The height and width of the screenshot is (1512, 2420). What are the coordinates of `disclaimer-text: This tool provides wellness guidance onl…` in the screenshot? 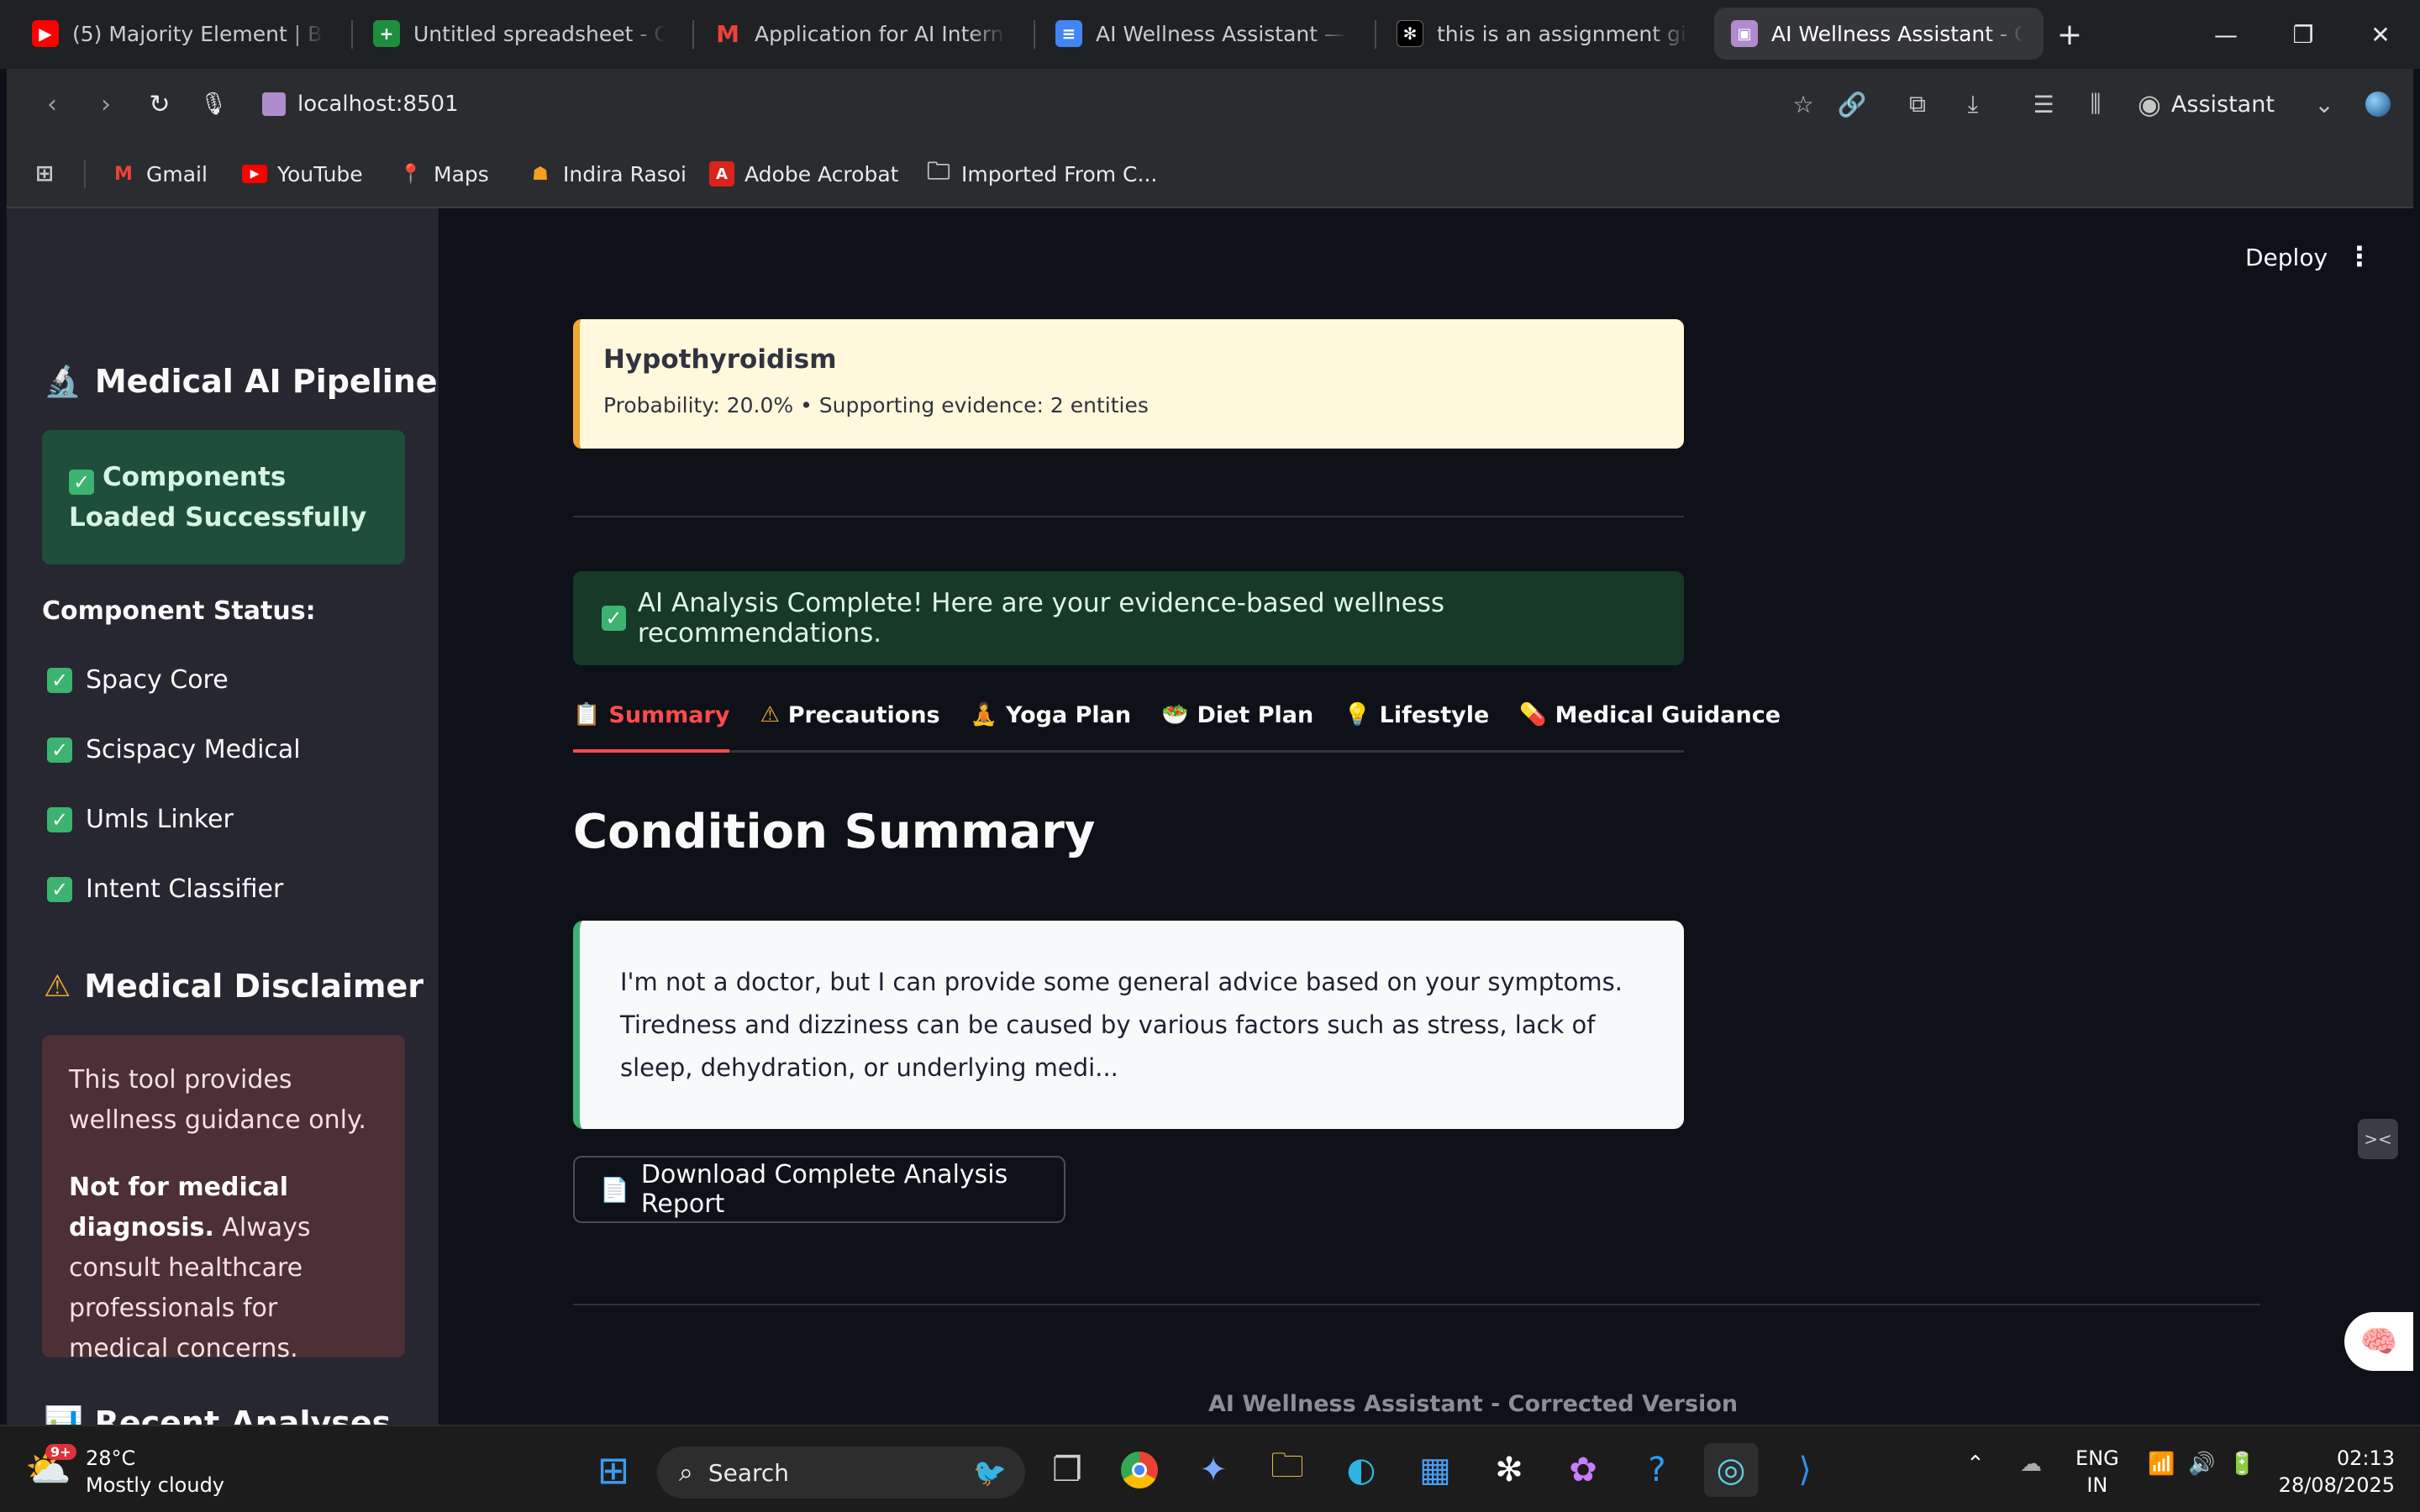 It's located at (218, 1100).